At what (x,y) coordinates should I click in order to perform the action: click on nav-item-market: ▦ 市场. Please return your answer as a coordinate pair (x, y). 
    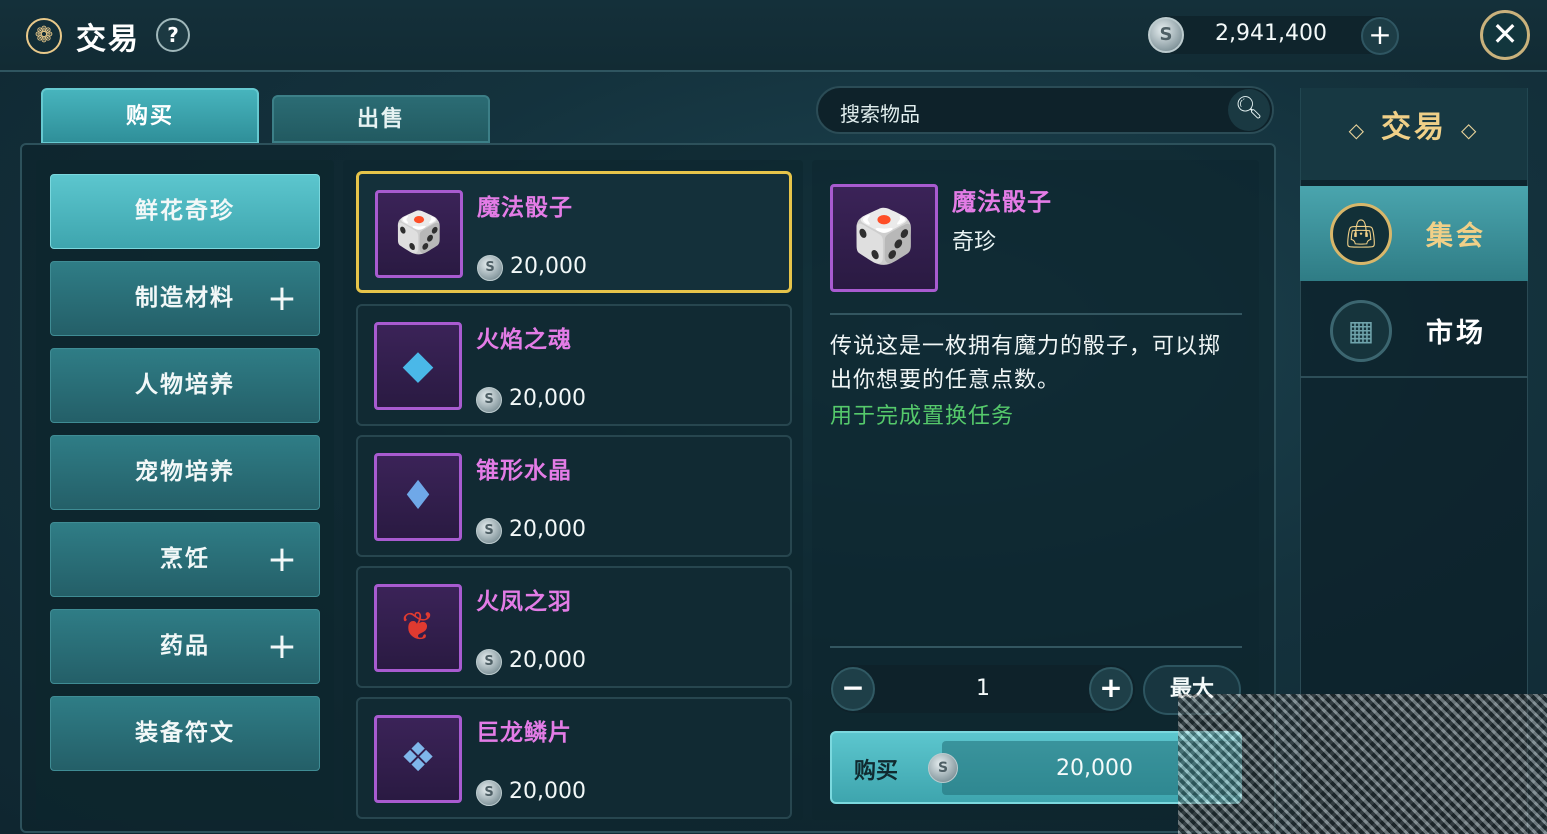
    Looking at the image, I should click on (1414, 330).